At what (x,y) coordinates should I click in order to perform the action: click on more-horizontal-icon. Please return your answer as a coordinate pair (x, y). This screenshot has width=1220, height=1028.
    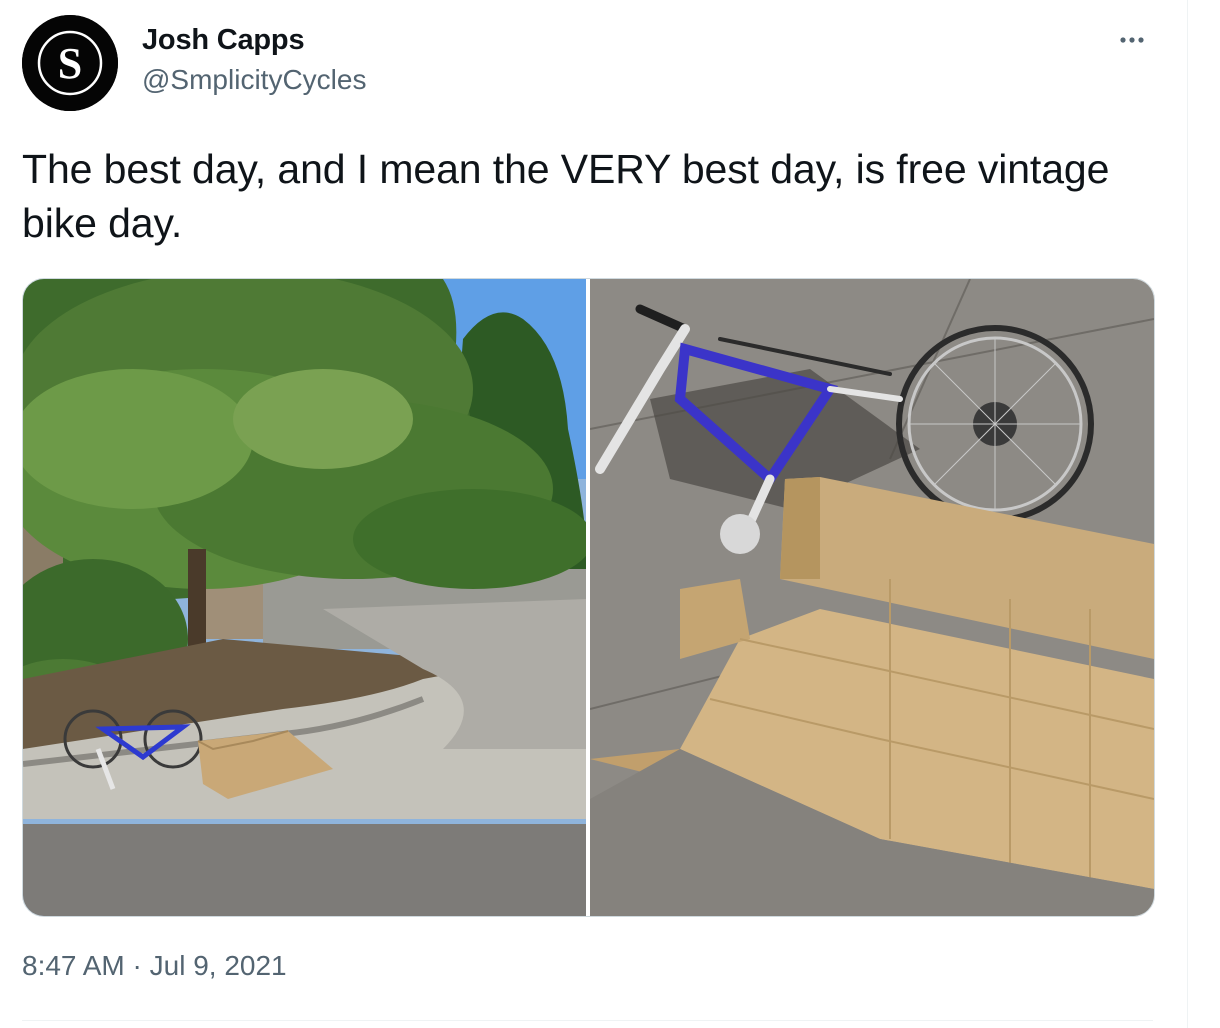
    Looking at the image, I should click on (1132, 40).